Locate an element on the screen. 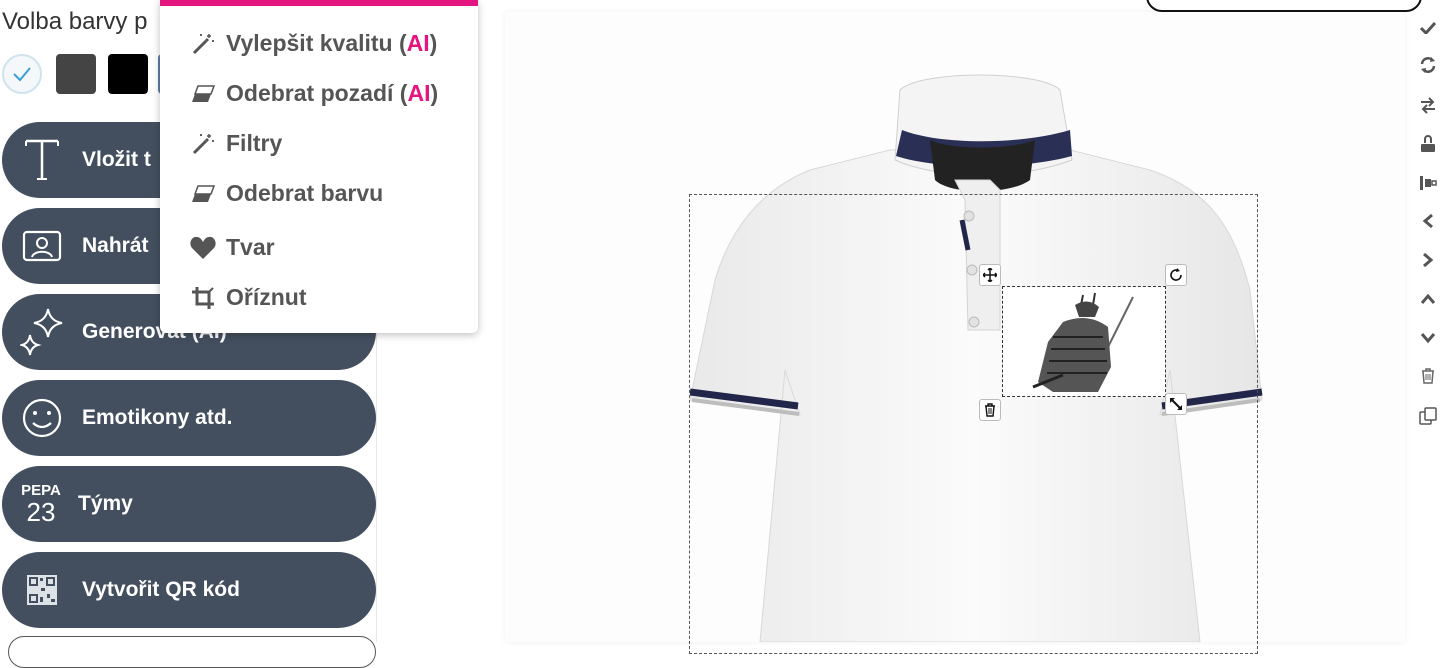  swatch-white-selected is located at coordinates (22, 74).